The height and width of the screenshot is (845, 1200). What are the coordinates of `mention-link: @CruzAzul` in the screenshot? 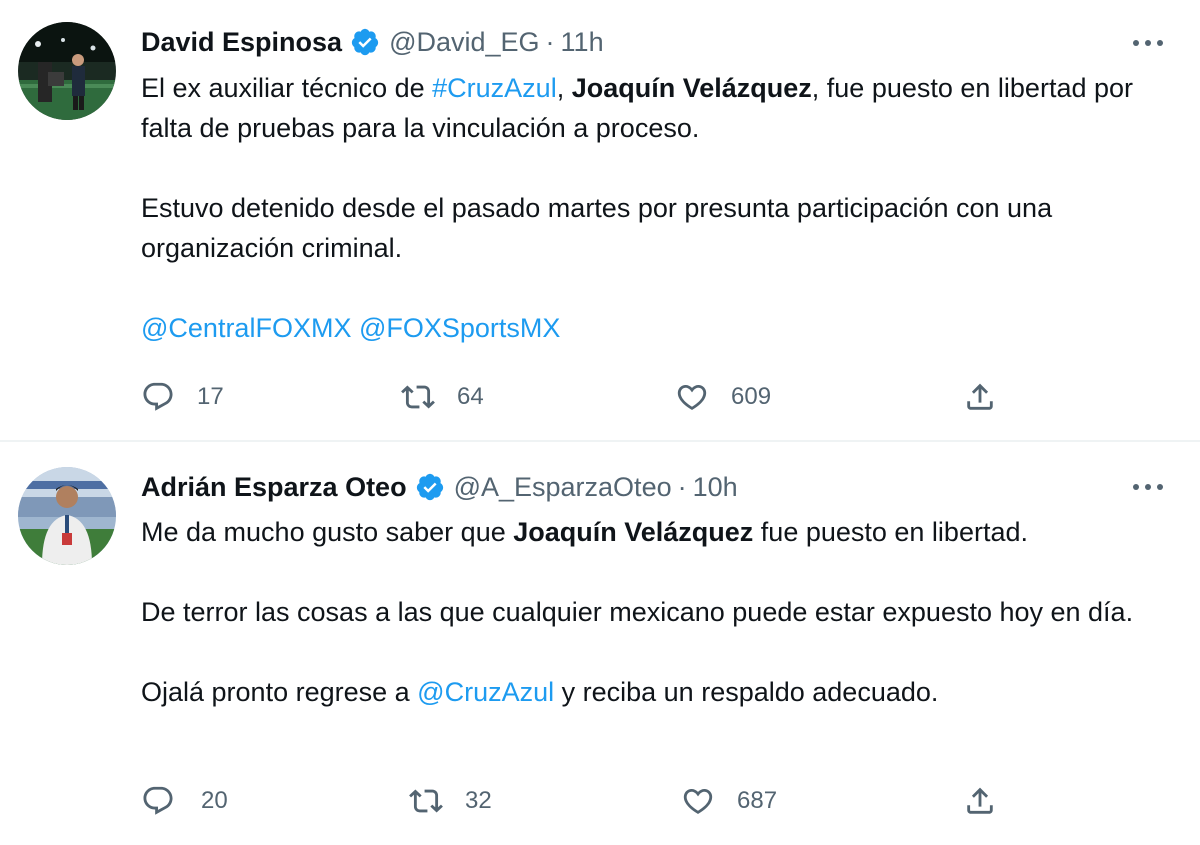 It's located at (485, 692).